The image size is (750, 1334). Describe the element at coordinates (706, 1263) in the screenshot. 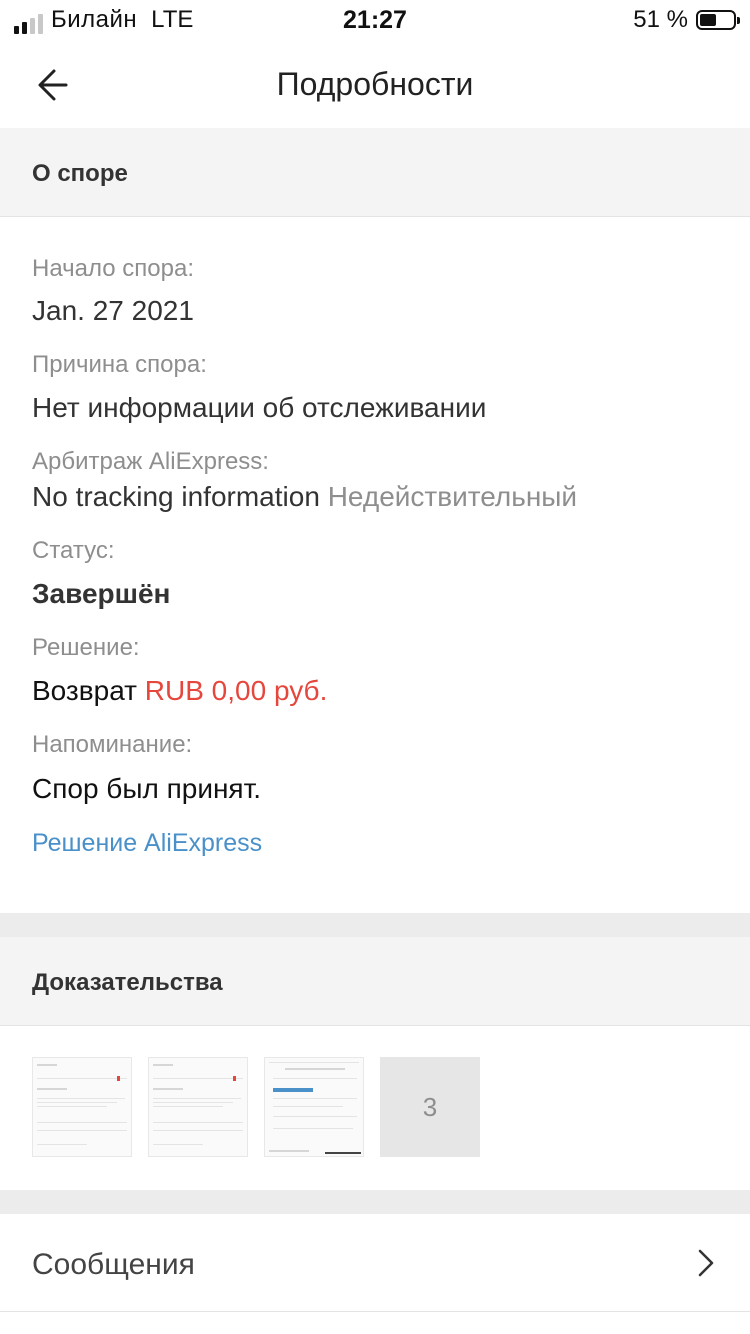

I see `chevron-right-icon` at that location.